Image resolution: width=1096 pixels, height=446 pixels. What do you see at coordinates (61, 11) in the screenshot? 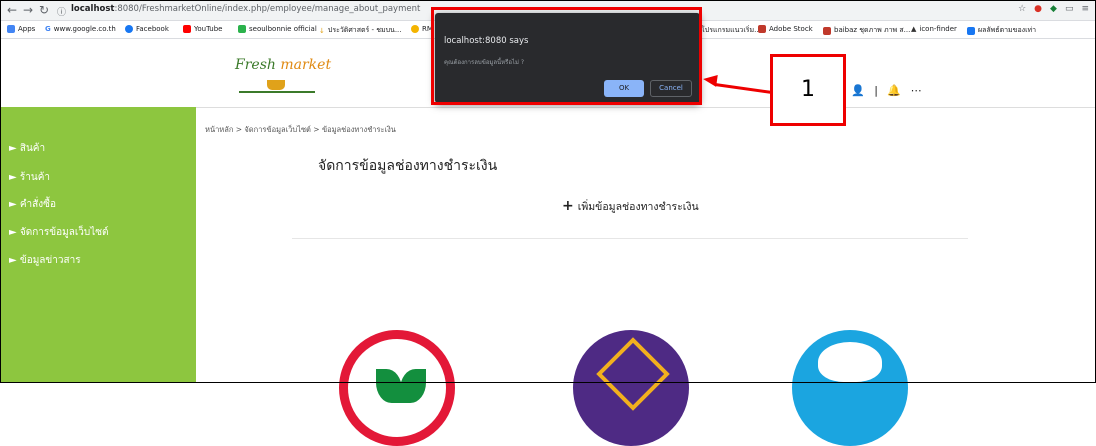
I see `info-icon: ⓘ` at bounding box center [61, 11].